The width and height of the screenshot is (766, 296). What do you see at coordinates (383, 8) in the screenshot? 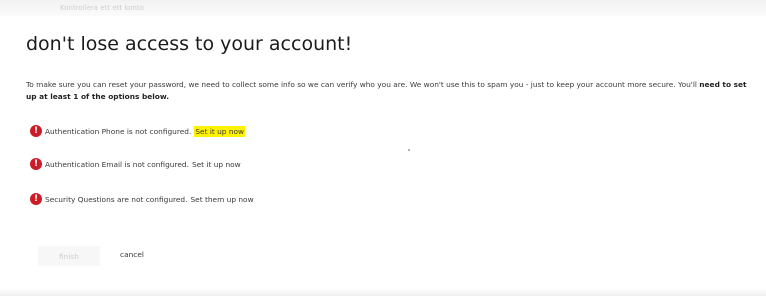
I see `top-strip: Kontrollera ett ett konto` at bounding box center [383, 8].